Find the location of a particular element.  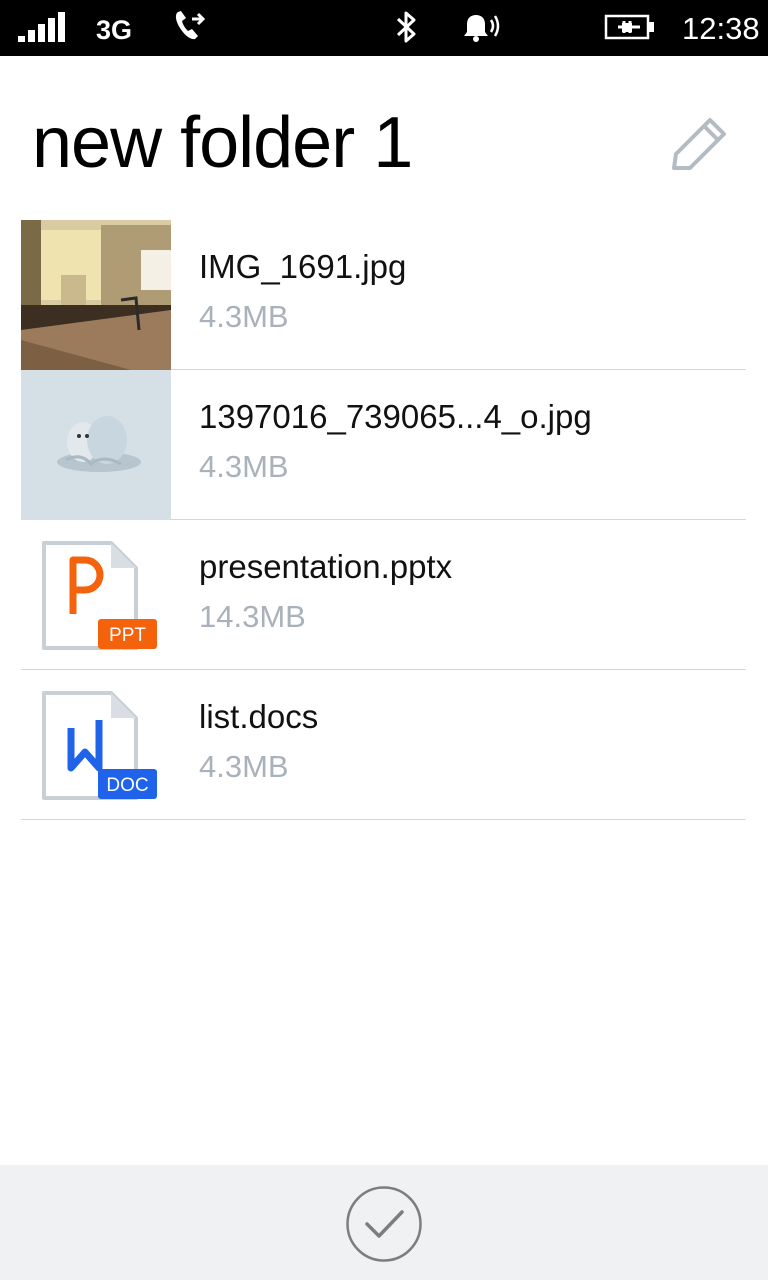

file-name: presentation.pptx is located at coordinates (326, 566).